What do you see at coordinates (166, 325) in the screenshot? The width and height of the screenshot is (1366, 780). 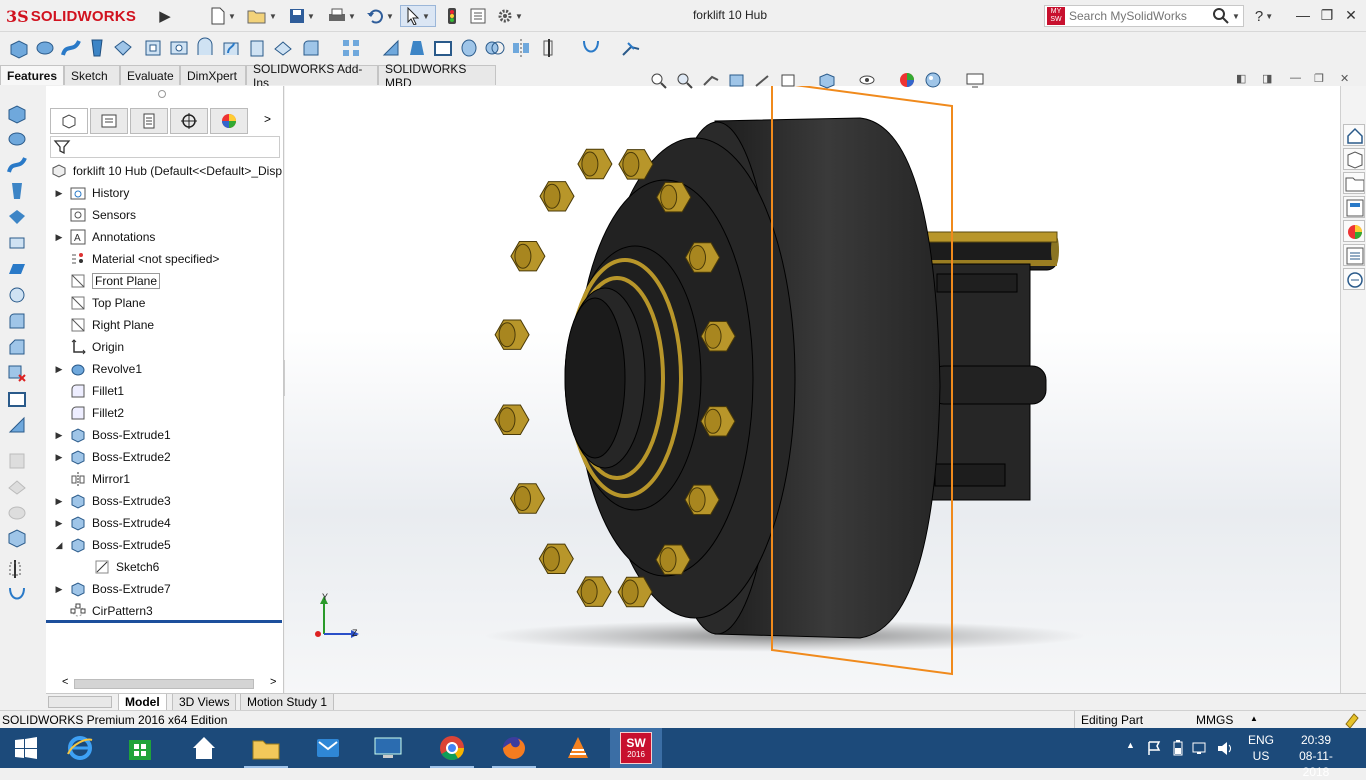 I see `tree-item: Right Plane` at bounding box center [166, 325].